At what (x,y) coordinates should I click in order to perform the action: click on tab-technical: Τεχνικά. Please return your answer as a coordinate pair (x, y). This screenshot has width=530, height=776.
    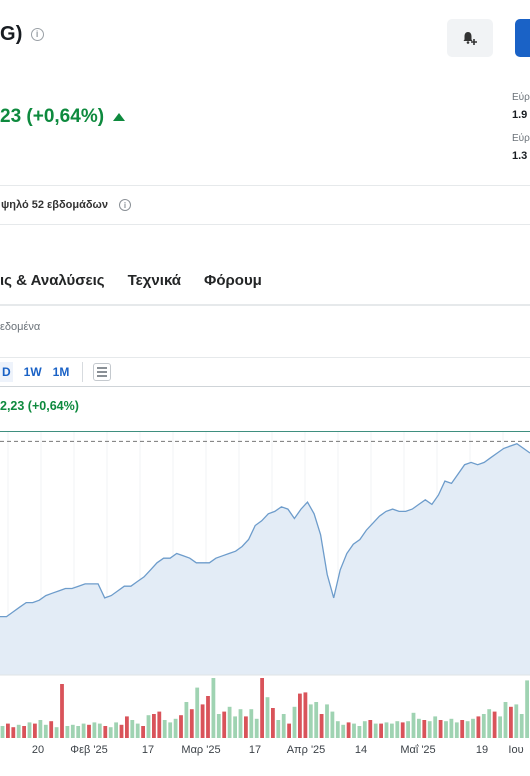
    Looking at the image, I should click on (154, 275).